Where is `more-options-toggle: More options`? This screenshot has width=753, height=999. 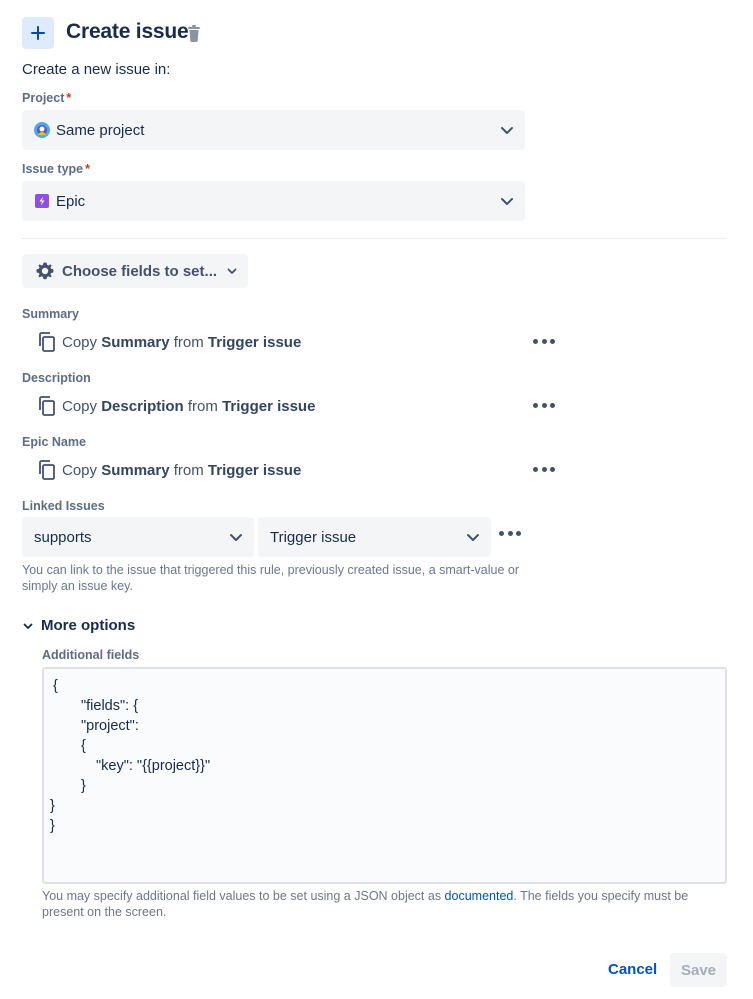
more-options-toggle: More options is located at coordinates (78, 625).